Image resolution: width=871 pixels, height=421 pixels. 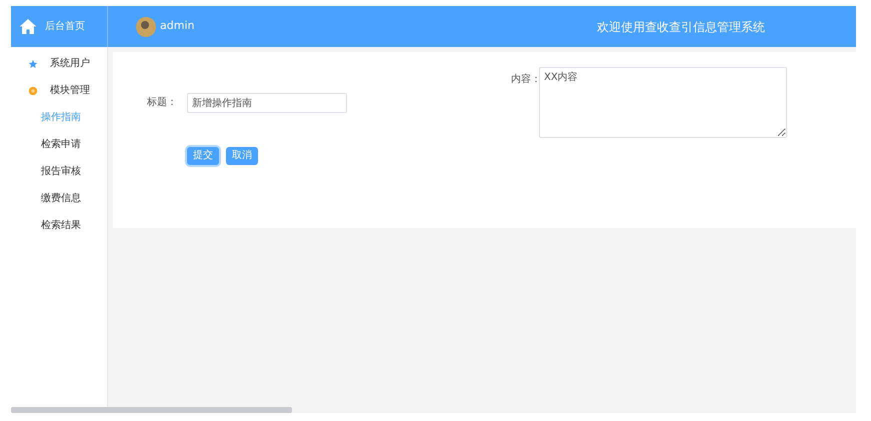 I want to click on user-name: admin, so click(x=177, y=26).